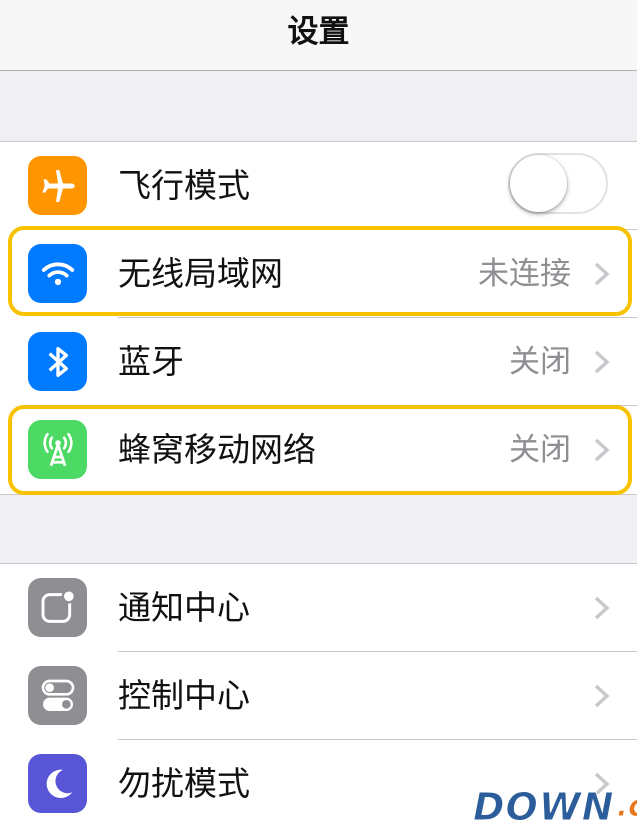 This screenshot has height=832, width=637. Describe the element at coordinates (318, 31) in the screenshot. I see `page-title: 设置` at that location.